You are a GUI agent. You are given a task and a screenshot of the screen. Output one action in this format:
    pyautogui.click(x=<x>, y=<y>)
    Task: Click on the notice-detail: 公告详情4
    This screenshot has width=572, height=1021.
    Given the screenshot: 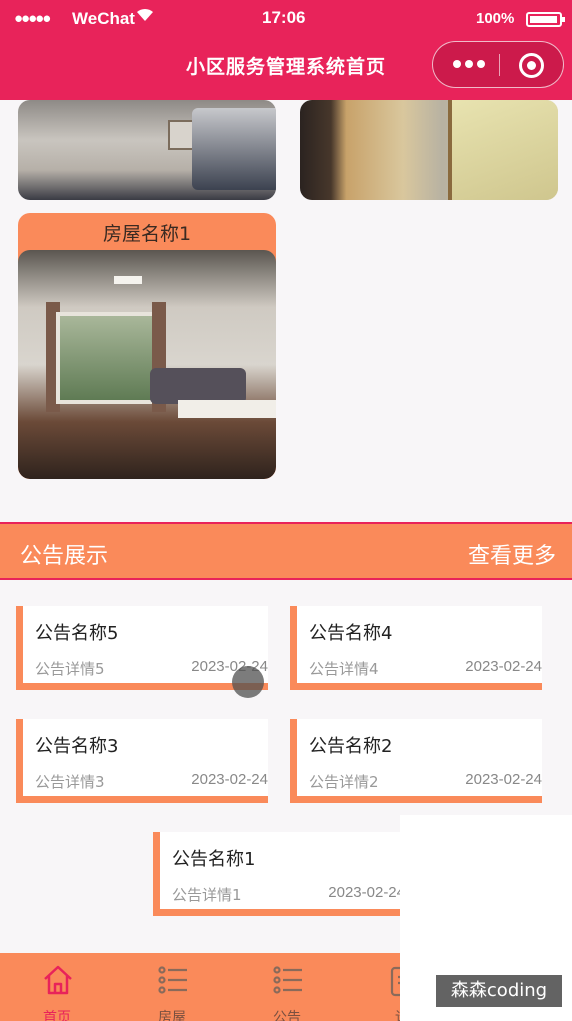 What is the action you would take?
    pyautogui.click(x=344, y=669)
    